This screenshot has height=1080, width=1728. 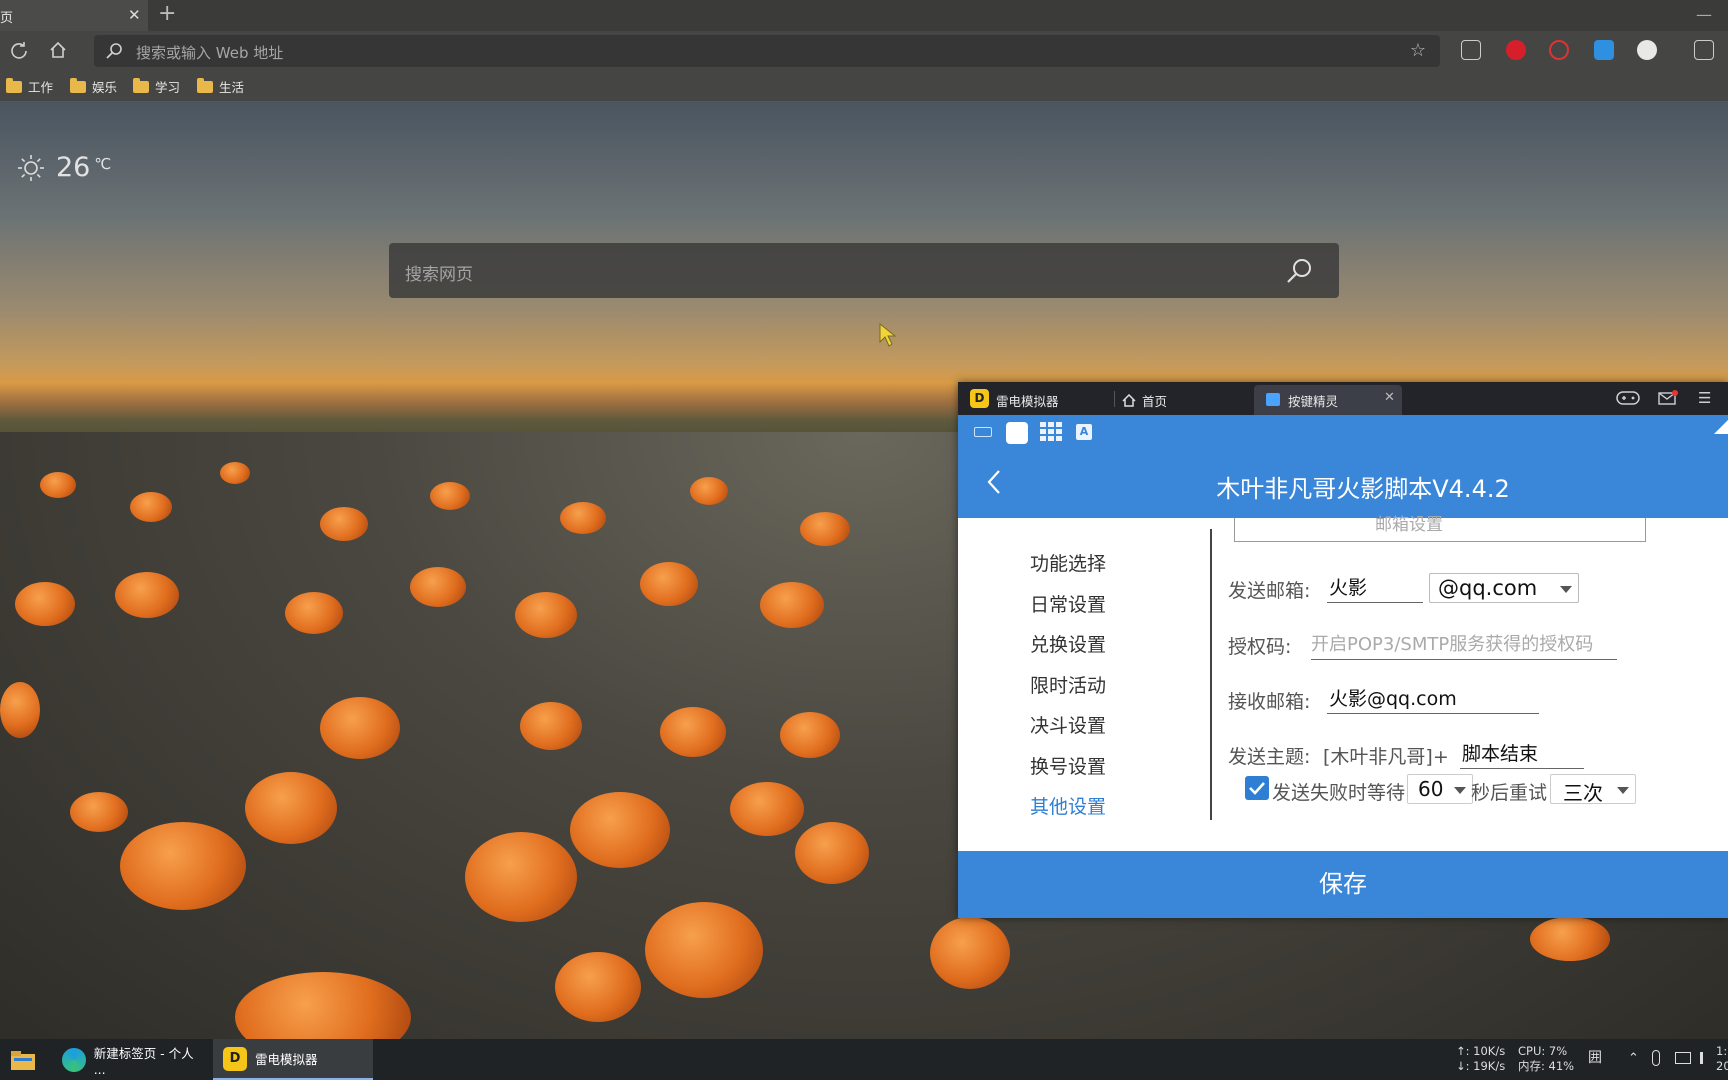 What do you see at coordinates (1683, 1058) in the screenshot?
I see `network-icon` at bounding box center [1683, 1058].